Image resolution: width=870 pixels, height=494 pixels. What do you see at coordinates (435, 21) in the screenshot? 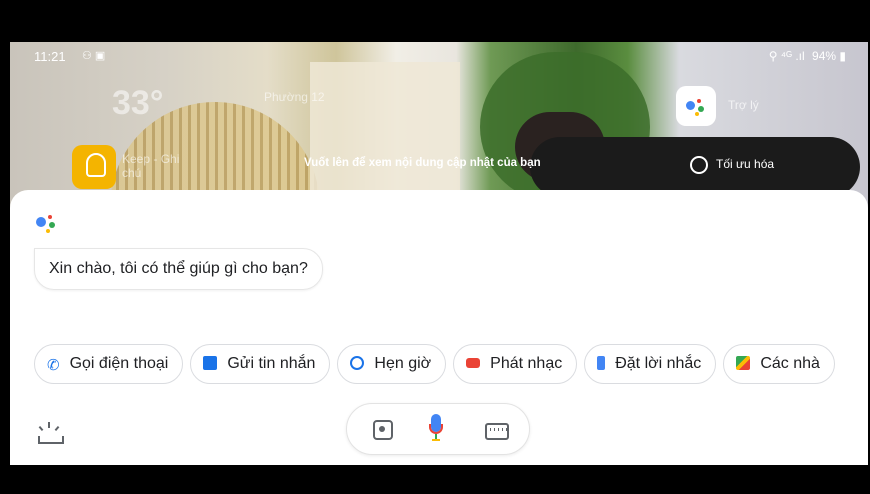
I see `letterbox-top` at bounding box center [435, 21].